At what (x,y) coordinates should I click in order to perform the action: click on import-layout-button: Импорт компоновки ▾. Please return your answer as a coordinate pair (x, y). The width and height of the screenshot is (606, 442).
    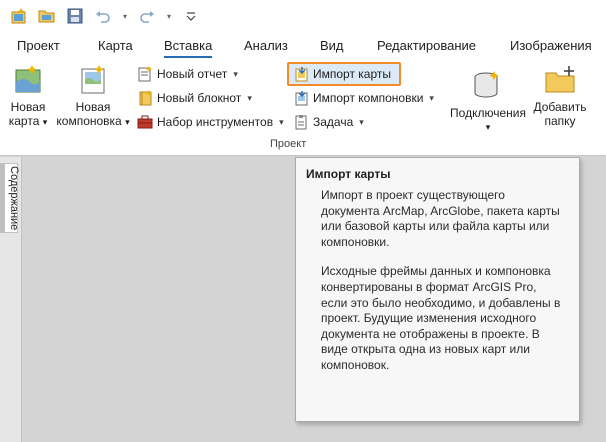
    Looking at the image, I should click on (363, 98).